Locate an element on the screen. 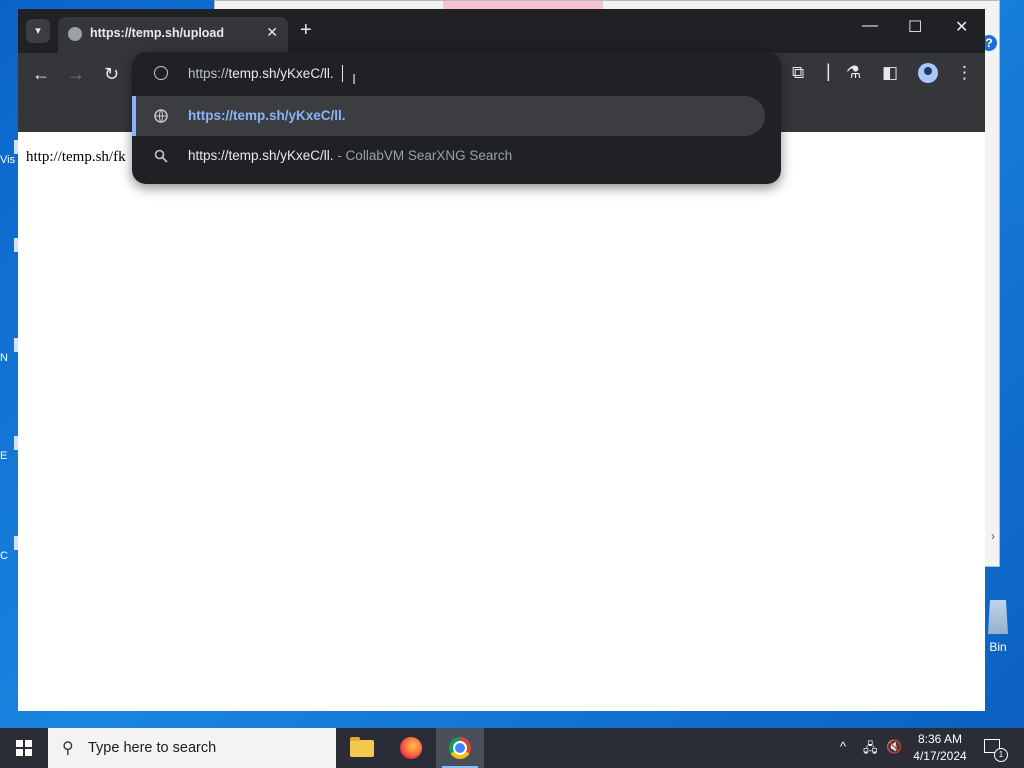 Image resolution: width=1024 pixels, height=768 pixels. back-button: ← is located at coordinates (41, 74).